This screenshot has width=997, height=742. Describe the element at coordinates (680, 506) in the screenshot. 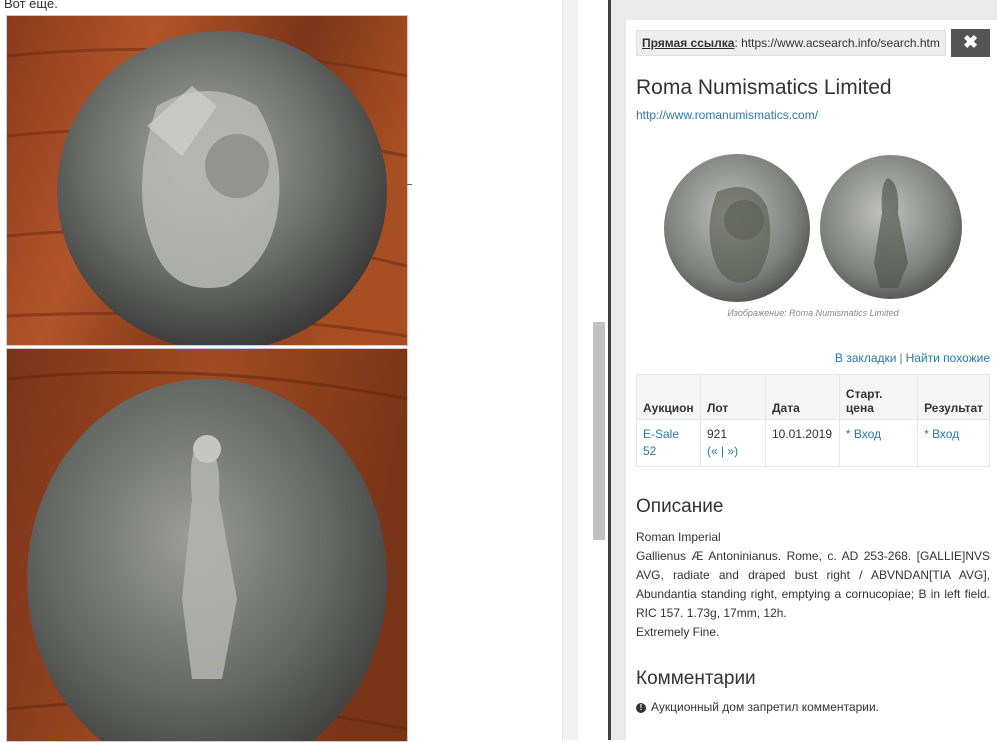

I see `description-heading: Описание` at that location.